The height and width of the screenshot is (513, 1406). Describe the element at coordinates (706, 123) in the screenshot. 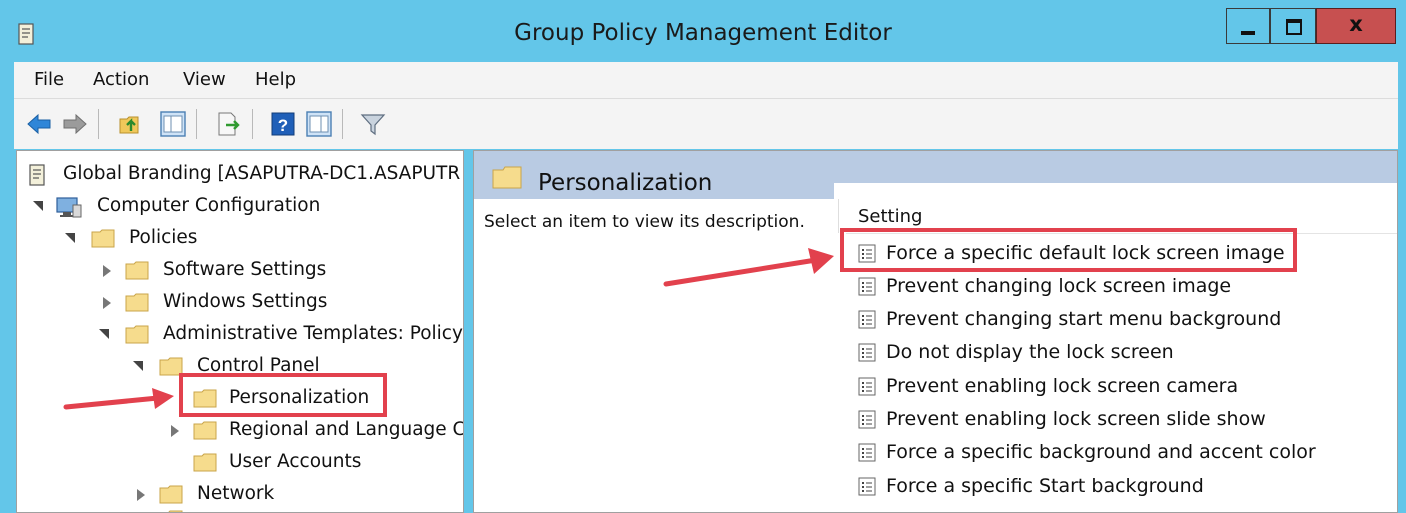

I see `toolbar: ?` at that location.